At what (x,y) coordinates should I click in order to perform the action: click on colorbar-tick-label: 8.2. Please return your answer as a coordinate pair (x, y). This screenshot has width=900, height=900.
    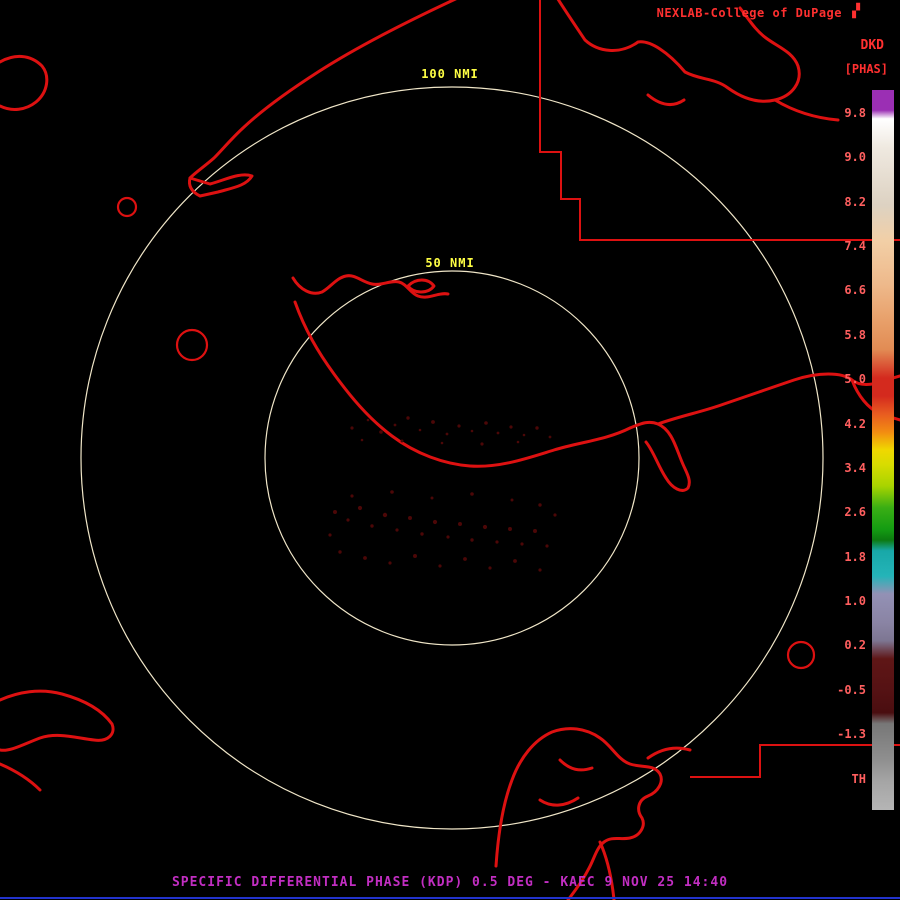
    Looking at the image, I should click on (855, 202).